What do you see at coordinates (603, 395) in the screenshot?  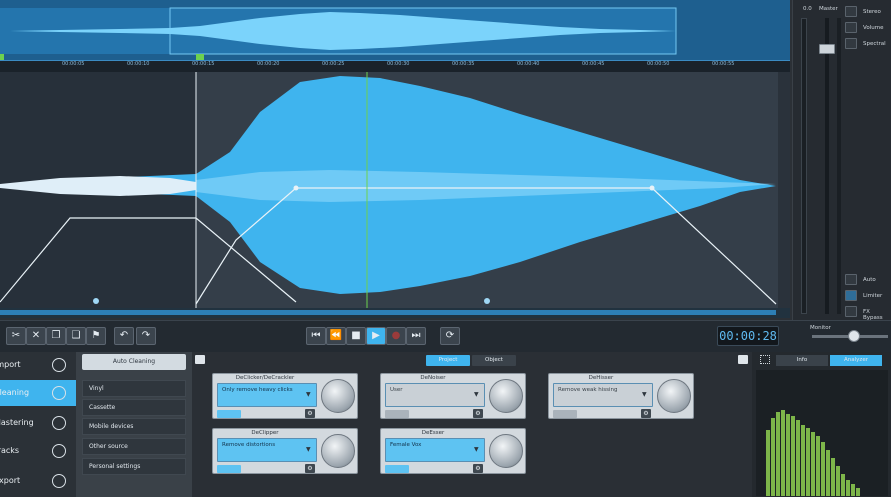 I see `dehisser-preset-select: Remove weak hissing` at bounding box center [603, 395].